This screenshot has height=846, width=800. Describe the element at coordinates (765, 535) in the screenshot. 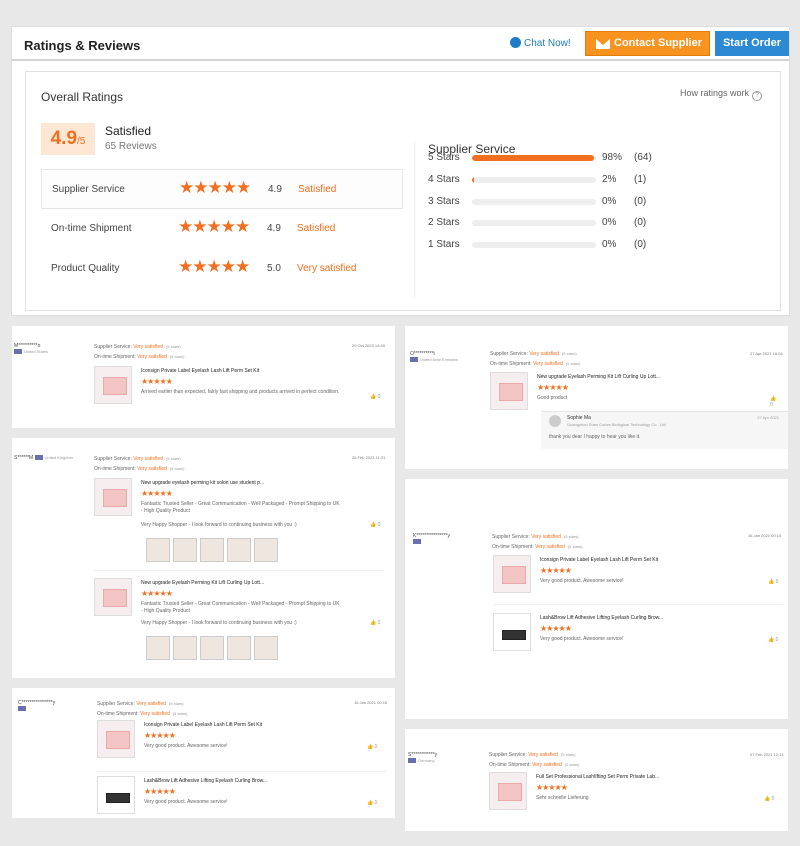

I see `review-date: 16 Jan 2021 00:15` at that location.